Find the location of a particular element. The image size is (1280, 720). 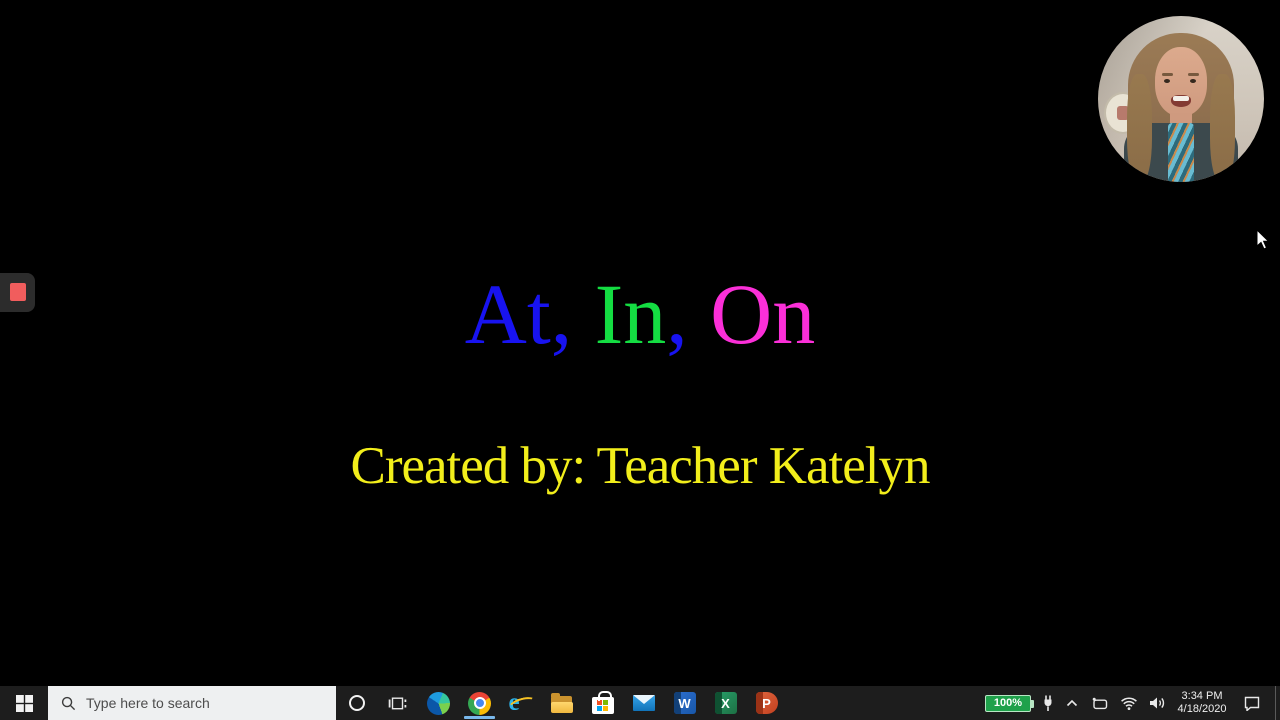

wifi-icon is located at coordinates (1129, 703).